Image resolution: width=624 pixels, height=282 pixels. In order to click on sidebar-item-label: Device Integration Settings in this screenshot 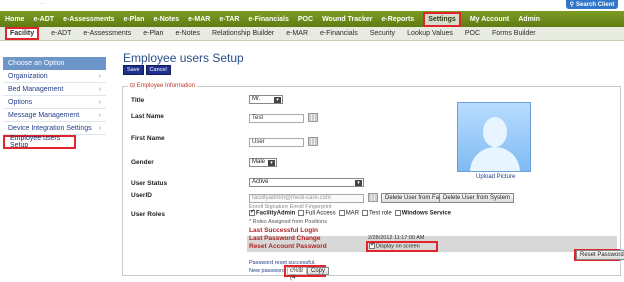, I will do `click(50, 128)`.